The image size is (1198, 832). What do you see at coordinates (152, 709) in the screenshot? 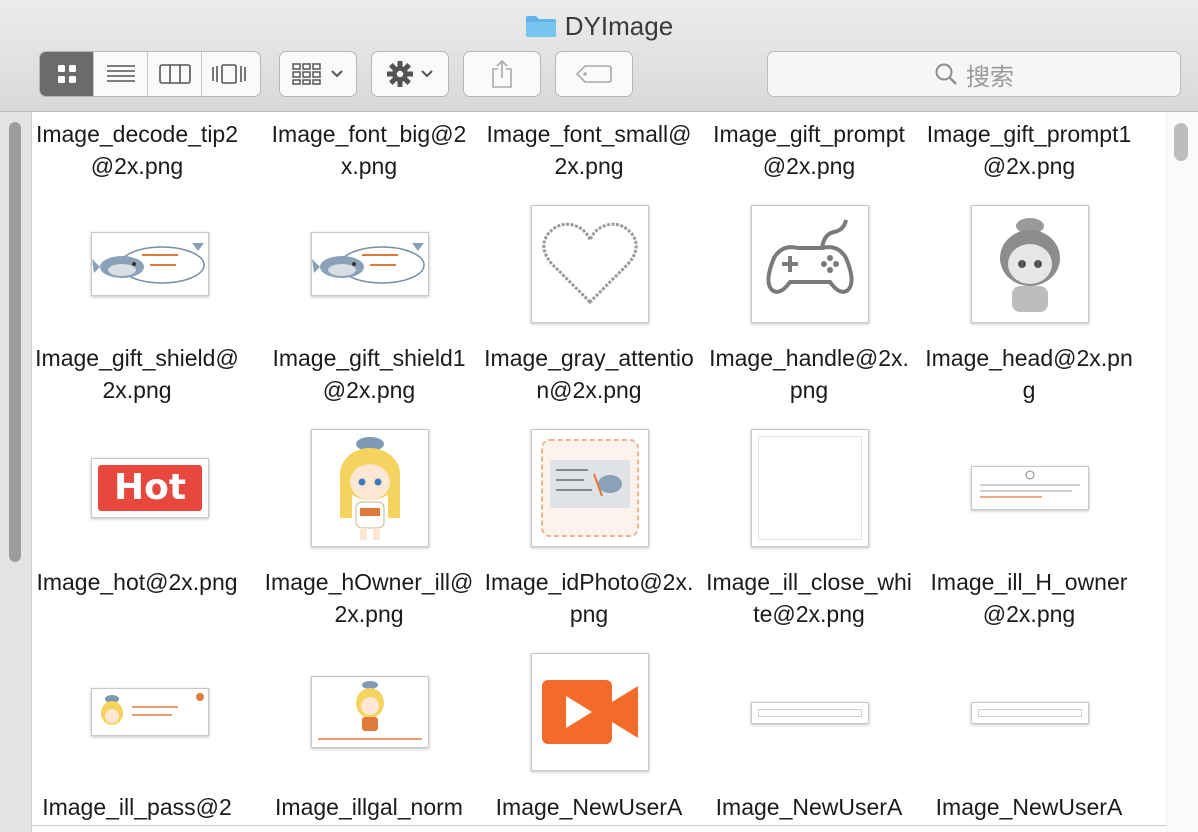
I see `pass-banner-image` at bounding box center [152, 709].